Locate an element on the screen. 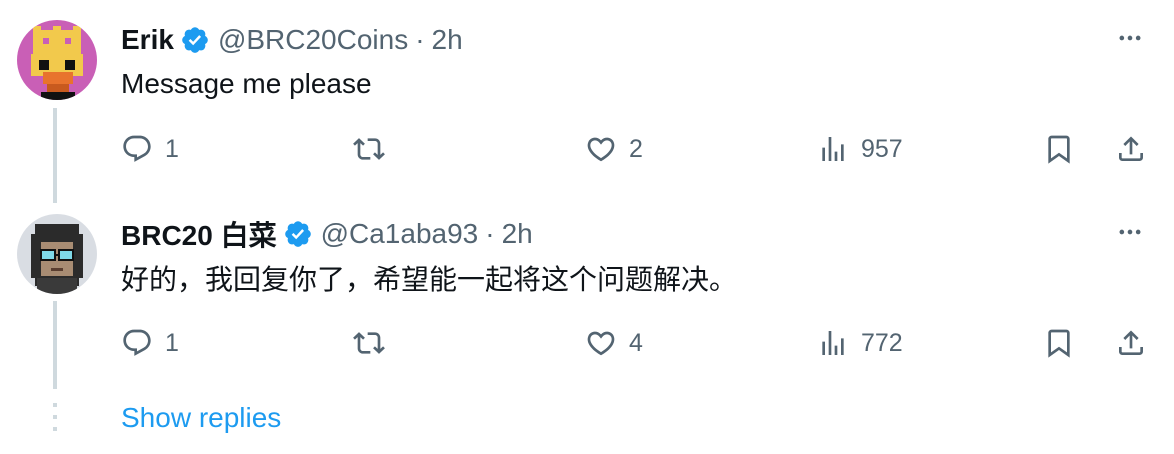  views-button: 772 is located at coordinates (860, 343).